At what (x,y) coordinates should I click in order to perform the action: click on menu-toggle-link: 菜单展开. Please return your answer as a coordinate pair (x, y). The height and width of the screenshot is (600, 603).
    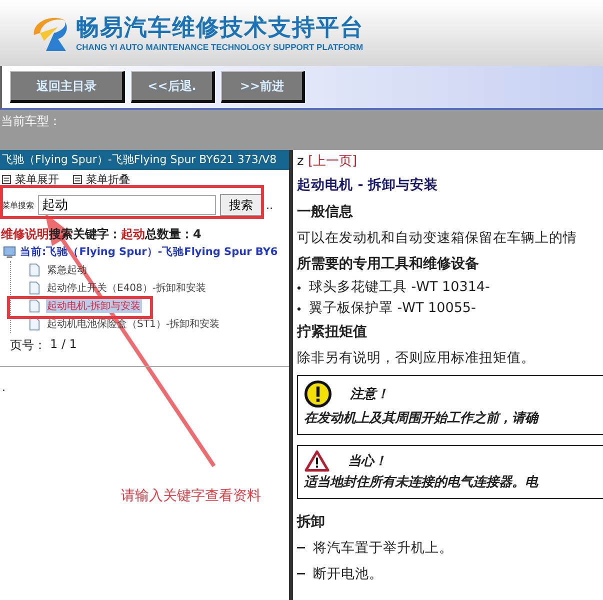
    Looking at the image, I should click on (37, 179).